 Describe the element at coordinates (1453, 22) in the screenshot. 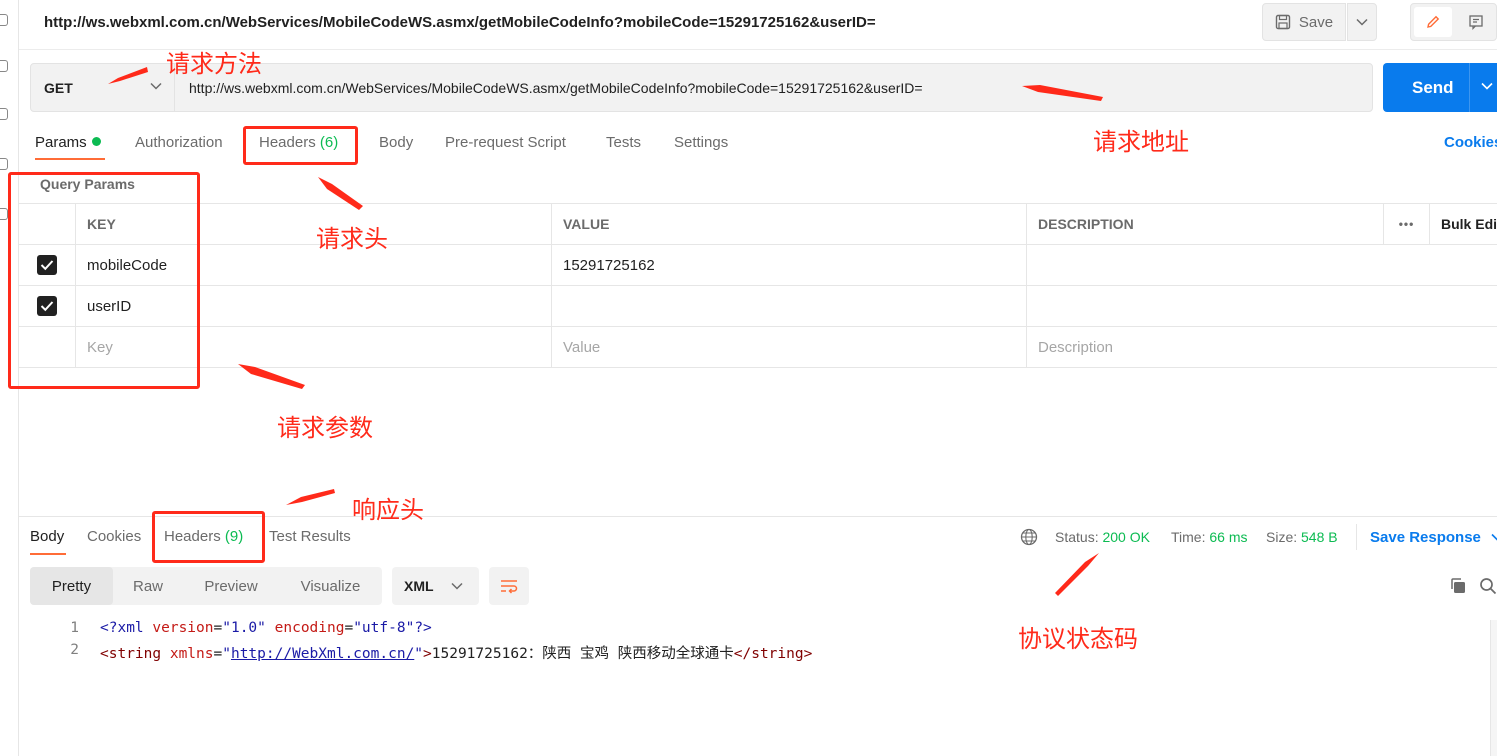

I see `view-mode-toggle` at that location.